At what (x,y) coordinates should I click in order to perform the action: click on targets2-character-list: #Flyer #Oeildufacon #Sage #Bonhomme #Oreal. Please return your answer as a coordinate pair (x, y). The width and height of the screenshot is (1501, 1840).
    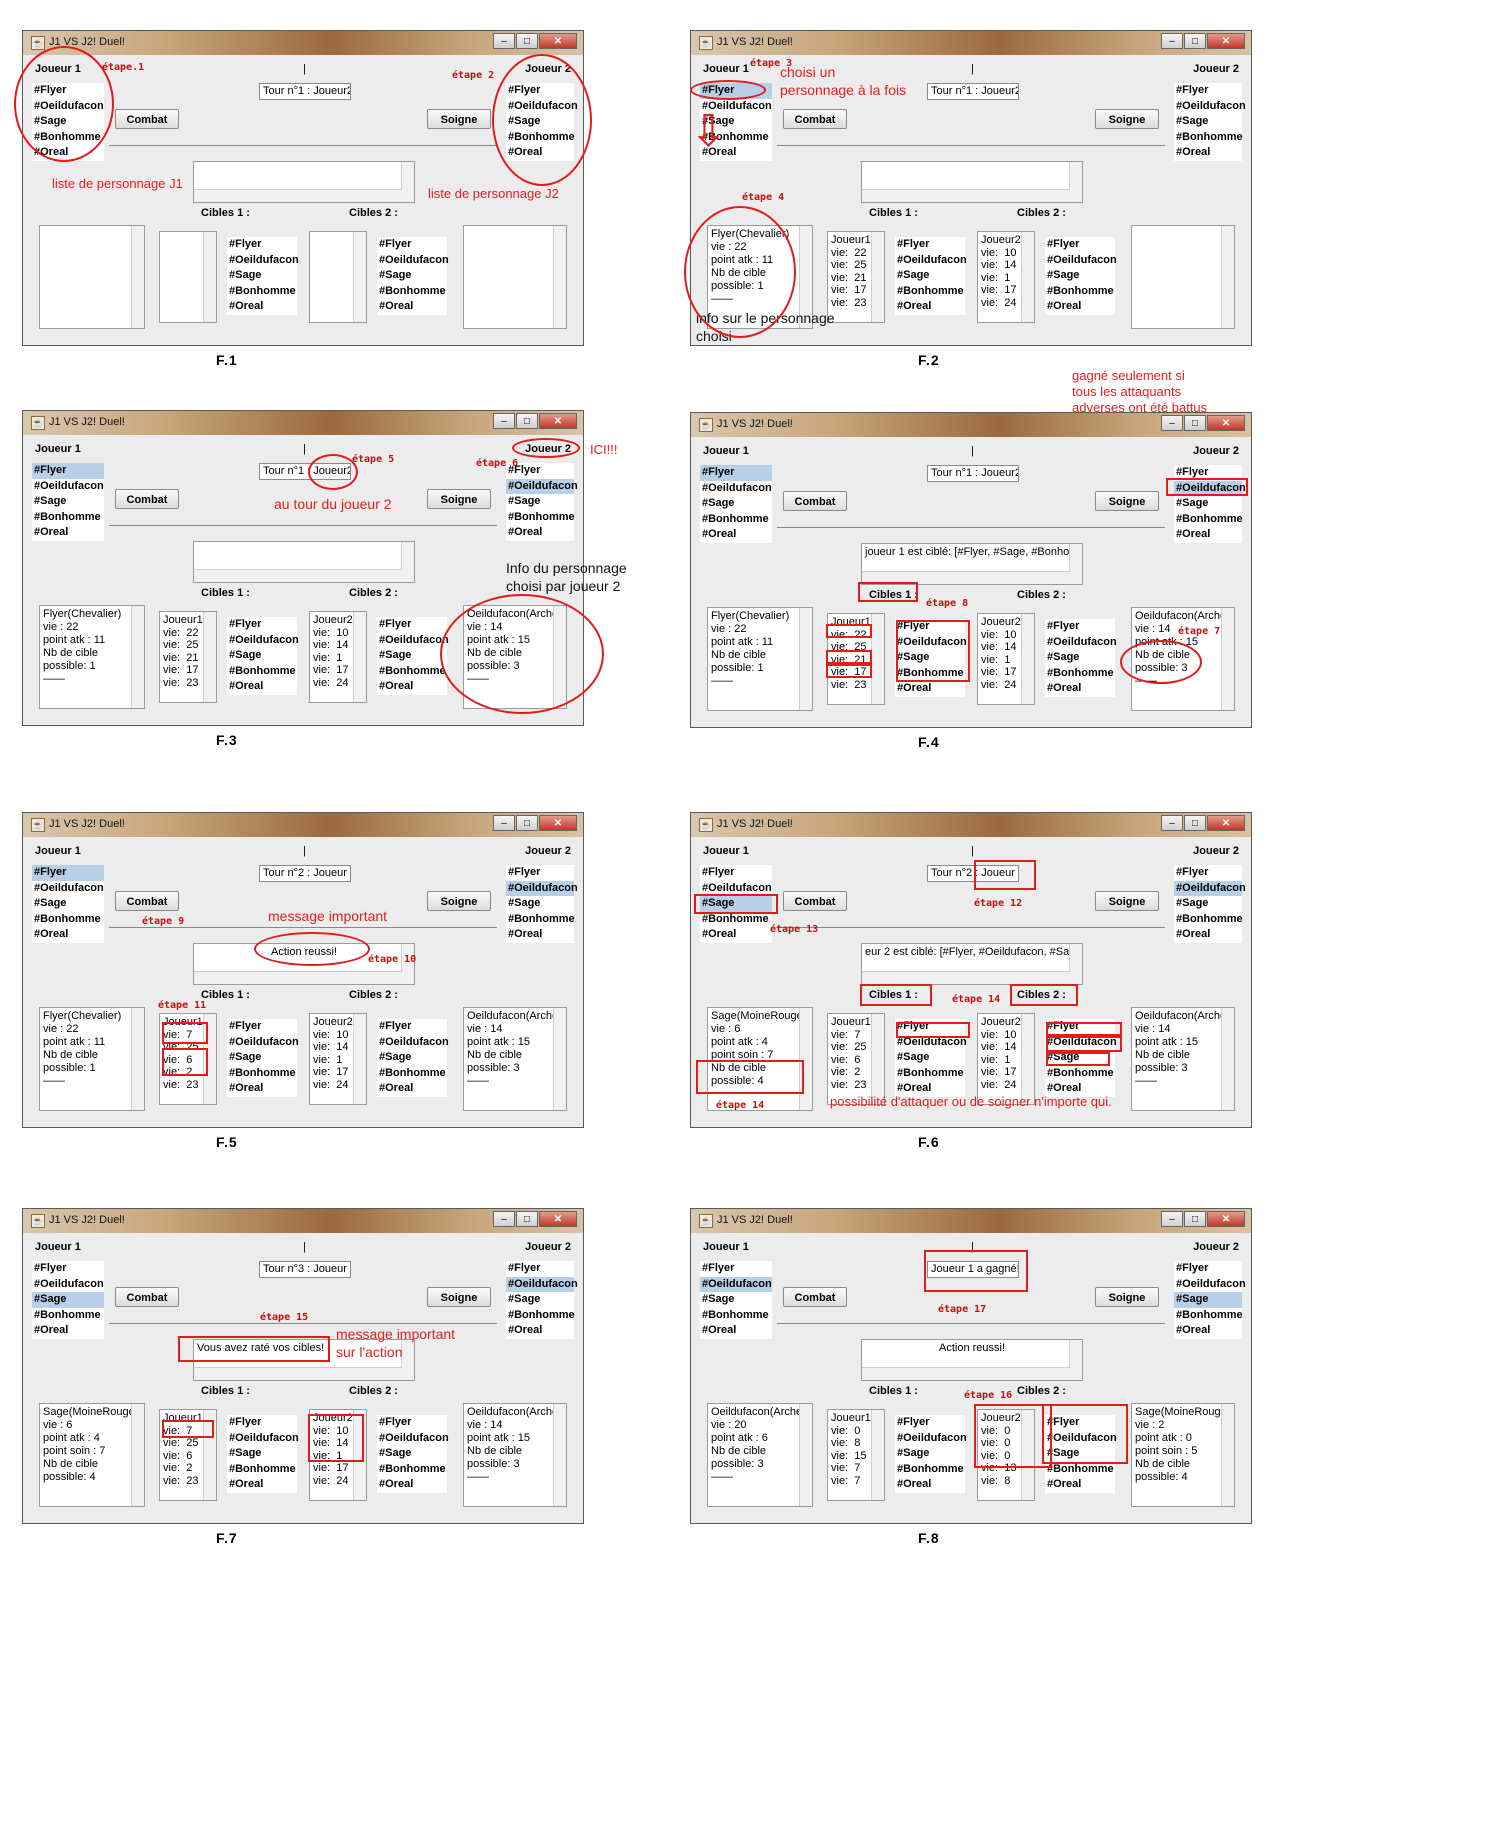
    Looking at the image, I should click on (413, 1058).